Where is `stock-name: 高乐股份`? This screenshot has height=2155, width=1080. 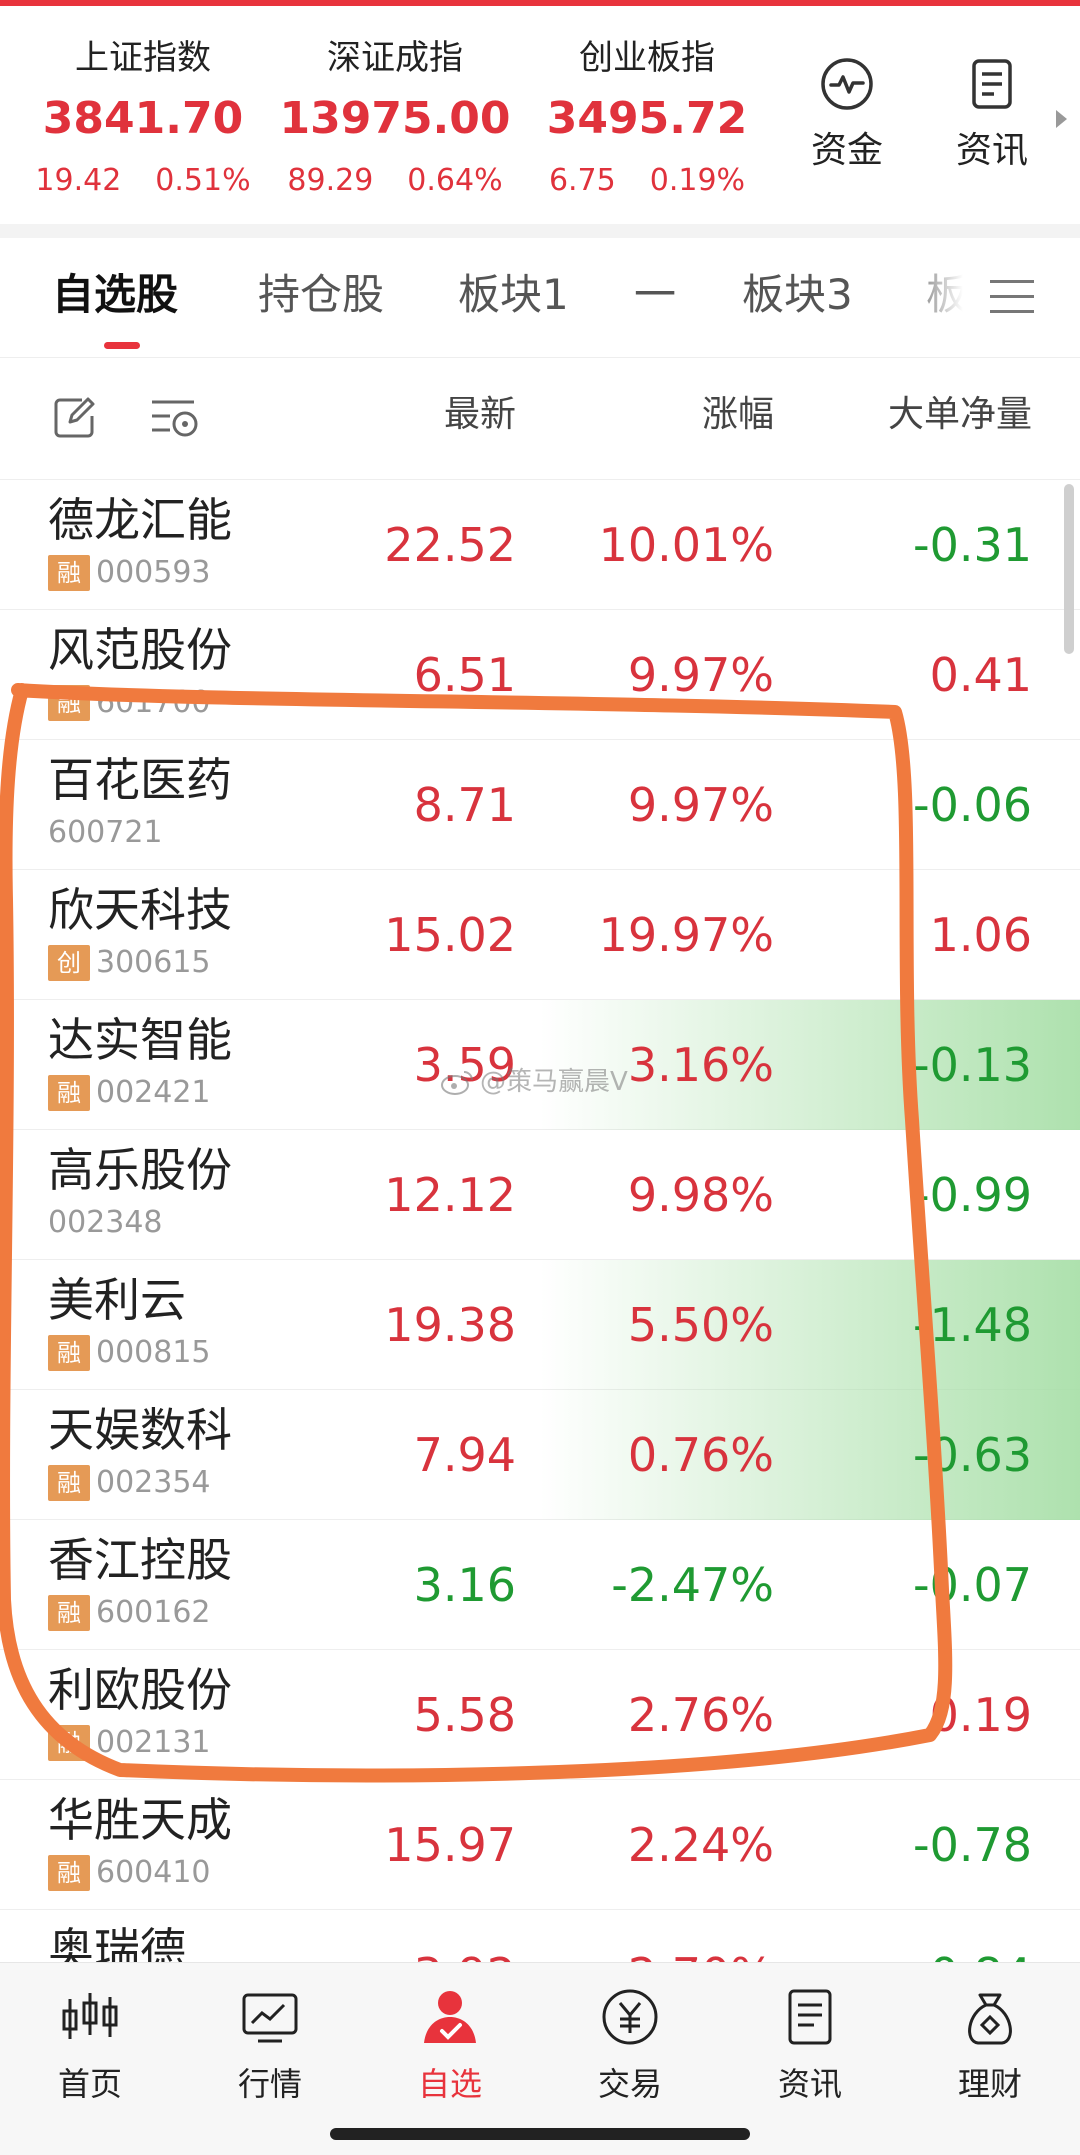 stock-name: 高乐股份 is located at coordinates (140, 1170).